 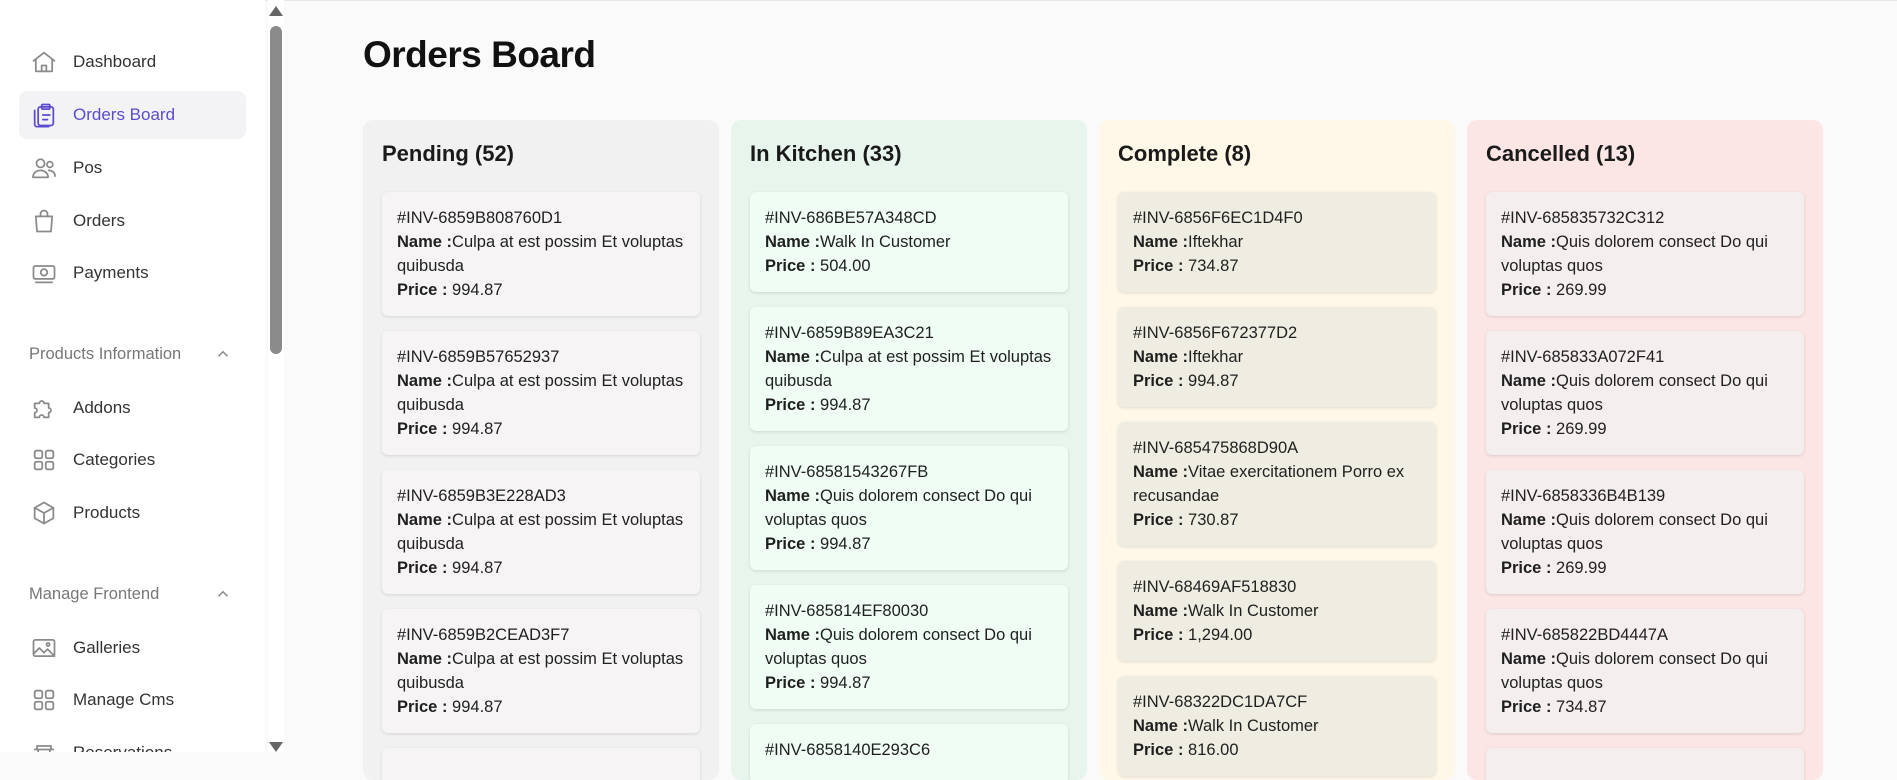 What do you see at coordinates (131, 354) in the screenshot?
I see `section-products-information: Products Information` at bounding box center [131, 354].